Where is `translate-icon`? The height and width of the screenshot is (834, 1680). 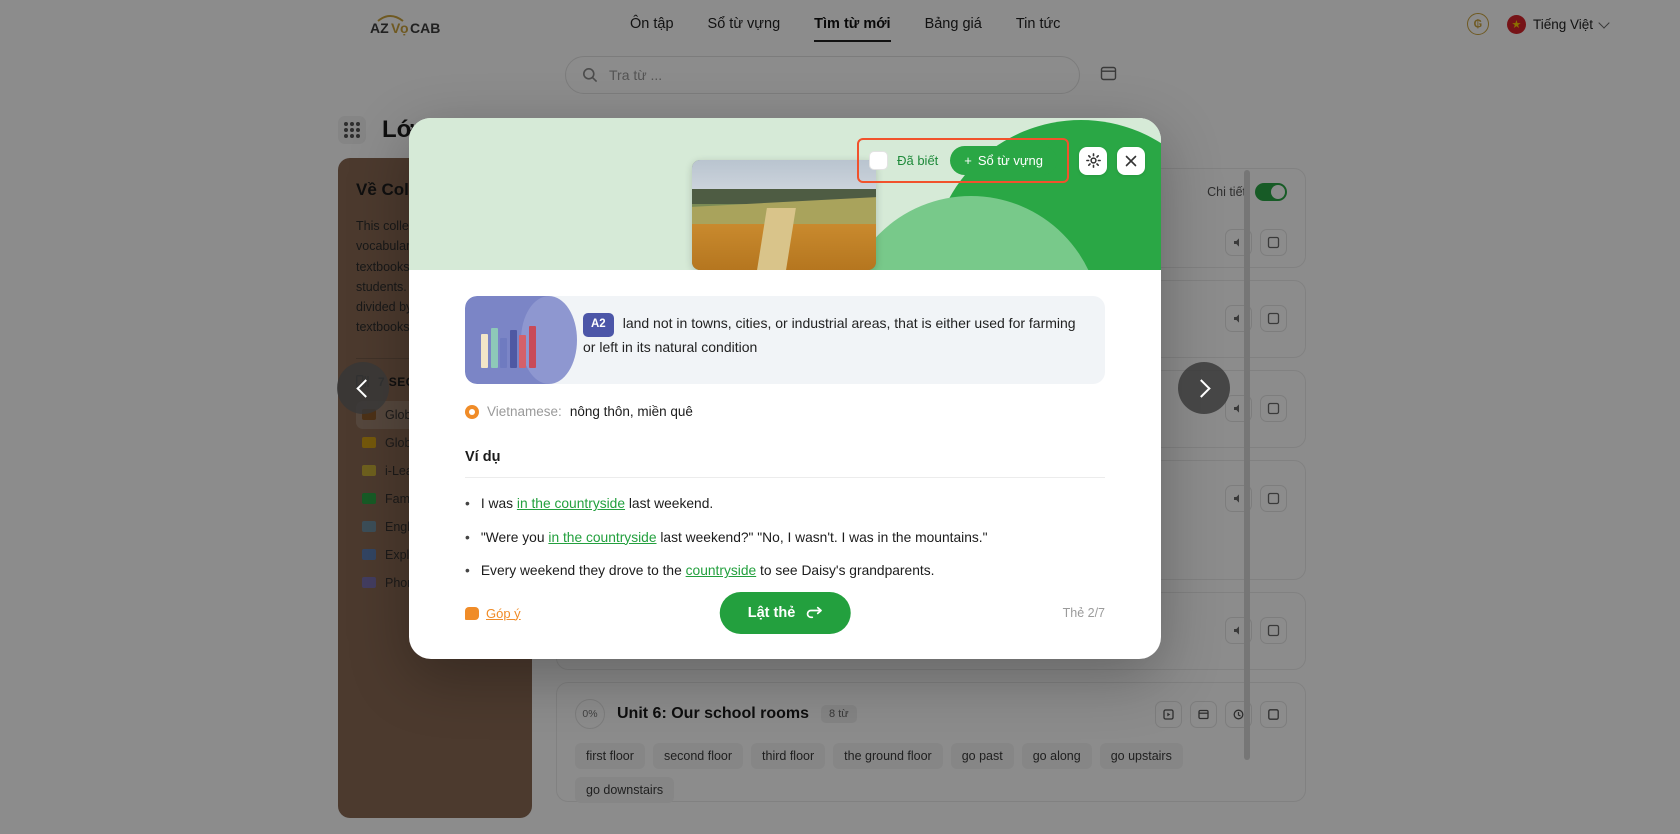 translate-icon is located at coordinates (472, 411).